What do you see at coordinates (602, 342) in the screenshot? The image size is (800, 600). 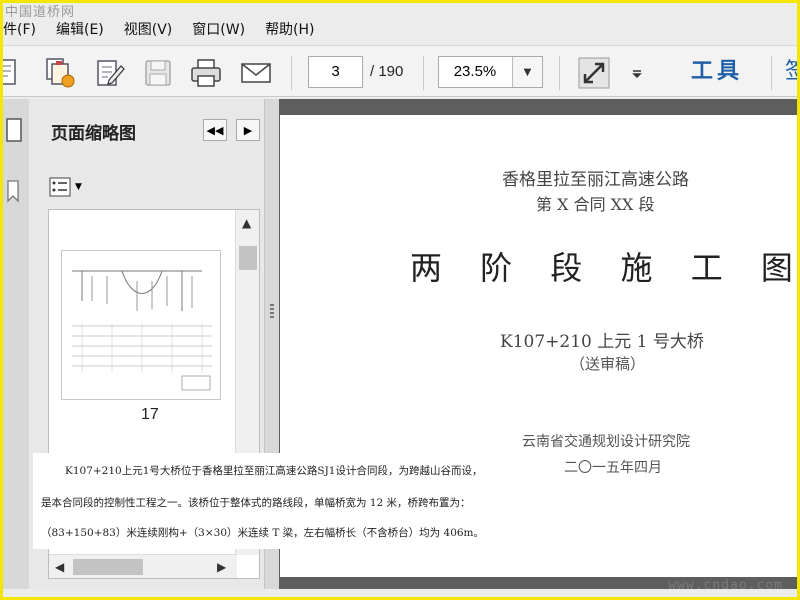 I see `bridge-name: K107+210 上元 1 号大桥` at bounding box center [602, 342].